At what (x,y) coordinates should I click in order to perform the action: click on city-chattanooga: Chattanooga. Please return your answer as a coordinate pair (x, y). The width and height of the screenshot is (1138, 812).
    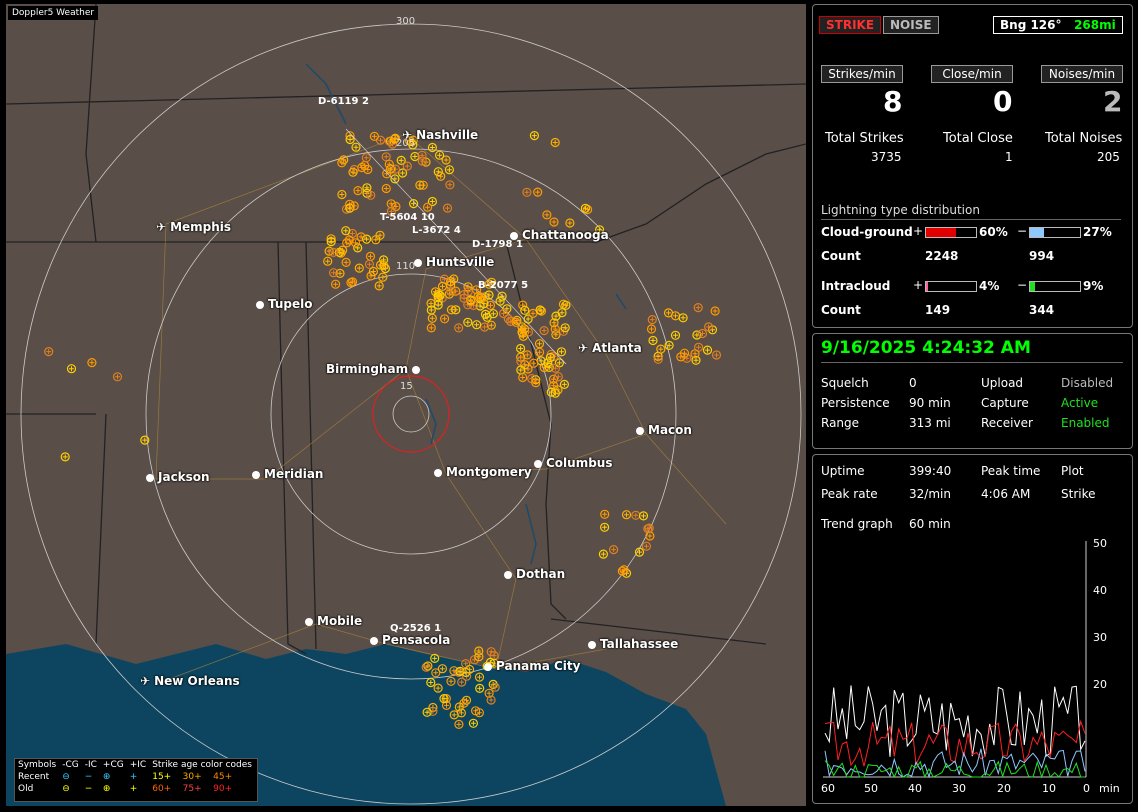
    Looking at the image, I should click on (559, 235).